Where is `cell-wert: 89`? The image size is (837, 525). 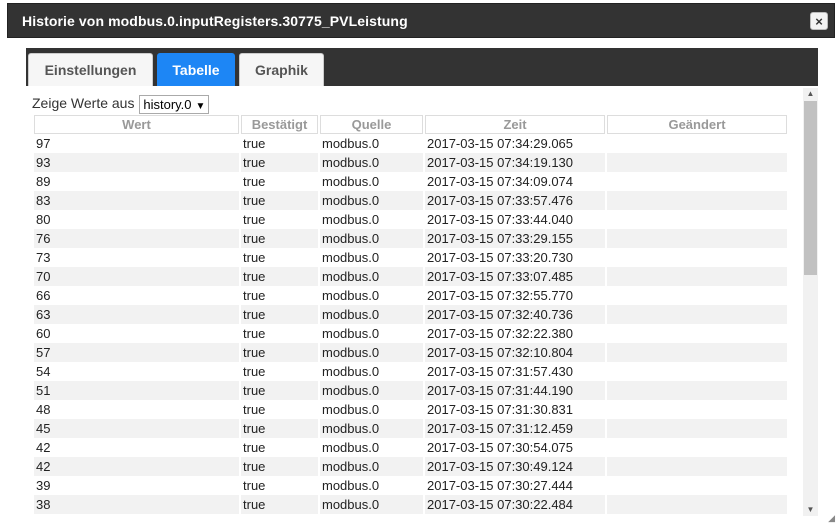 cell-wert: 89 is located at coordinates (136, 181).